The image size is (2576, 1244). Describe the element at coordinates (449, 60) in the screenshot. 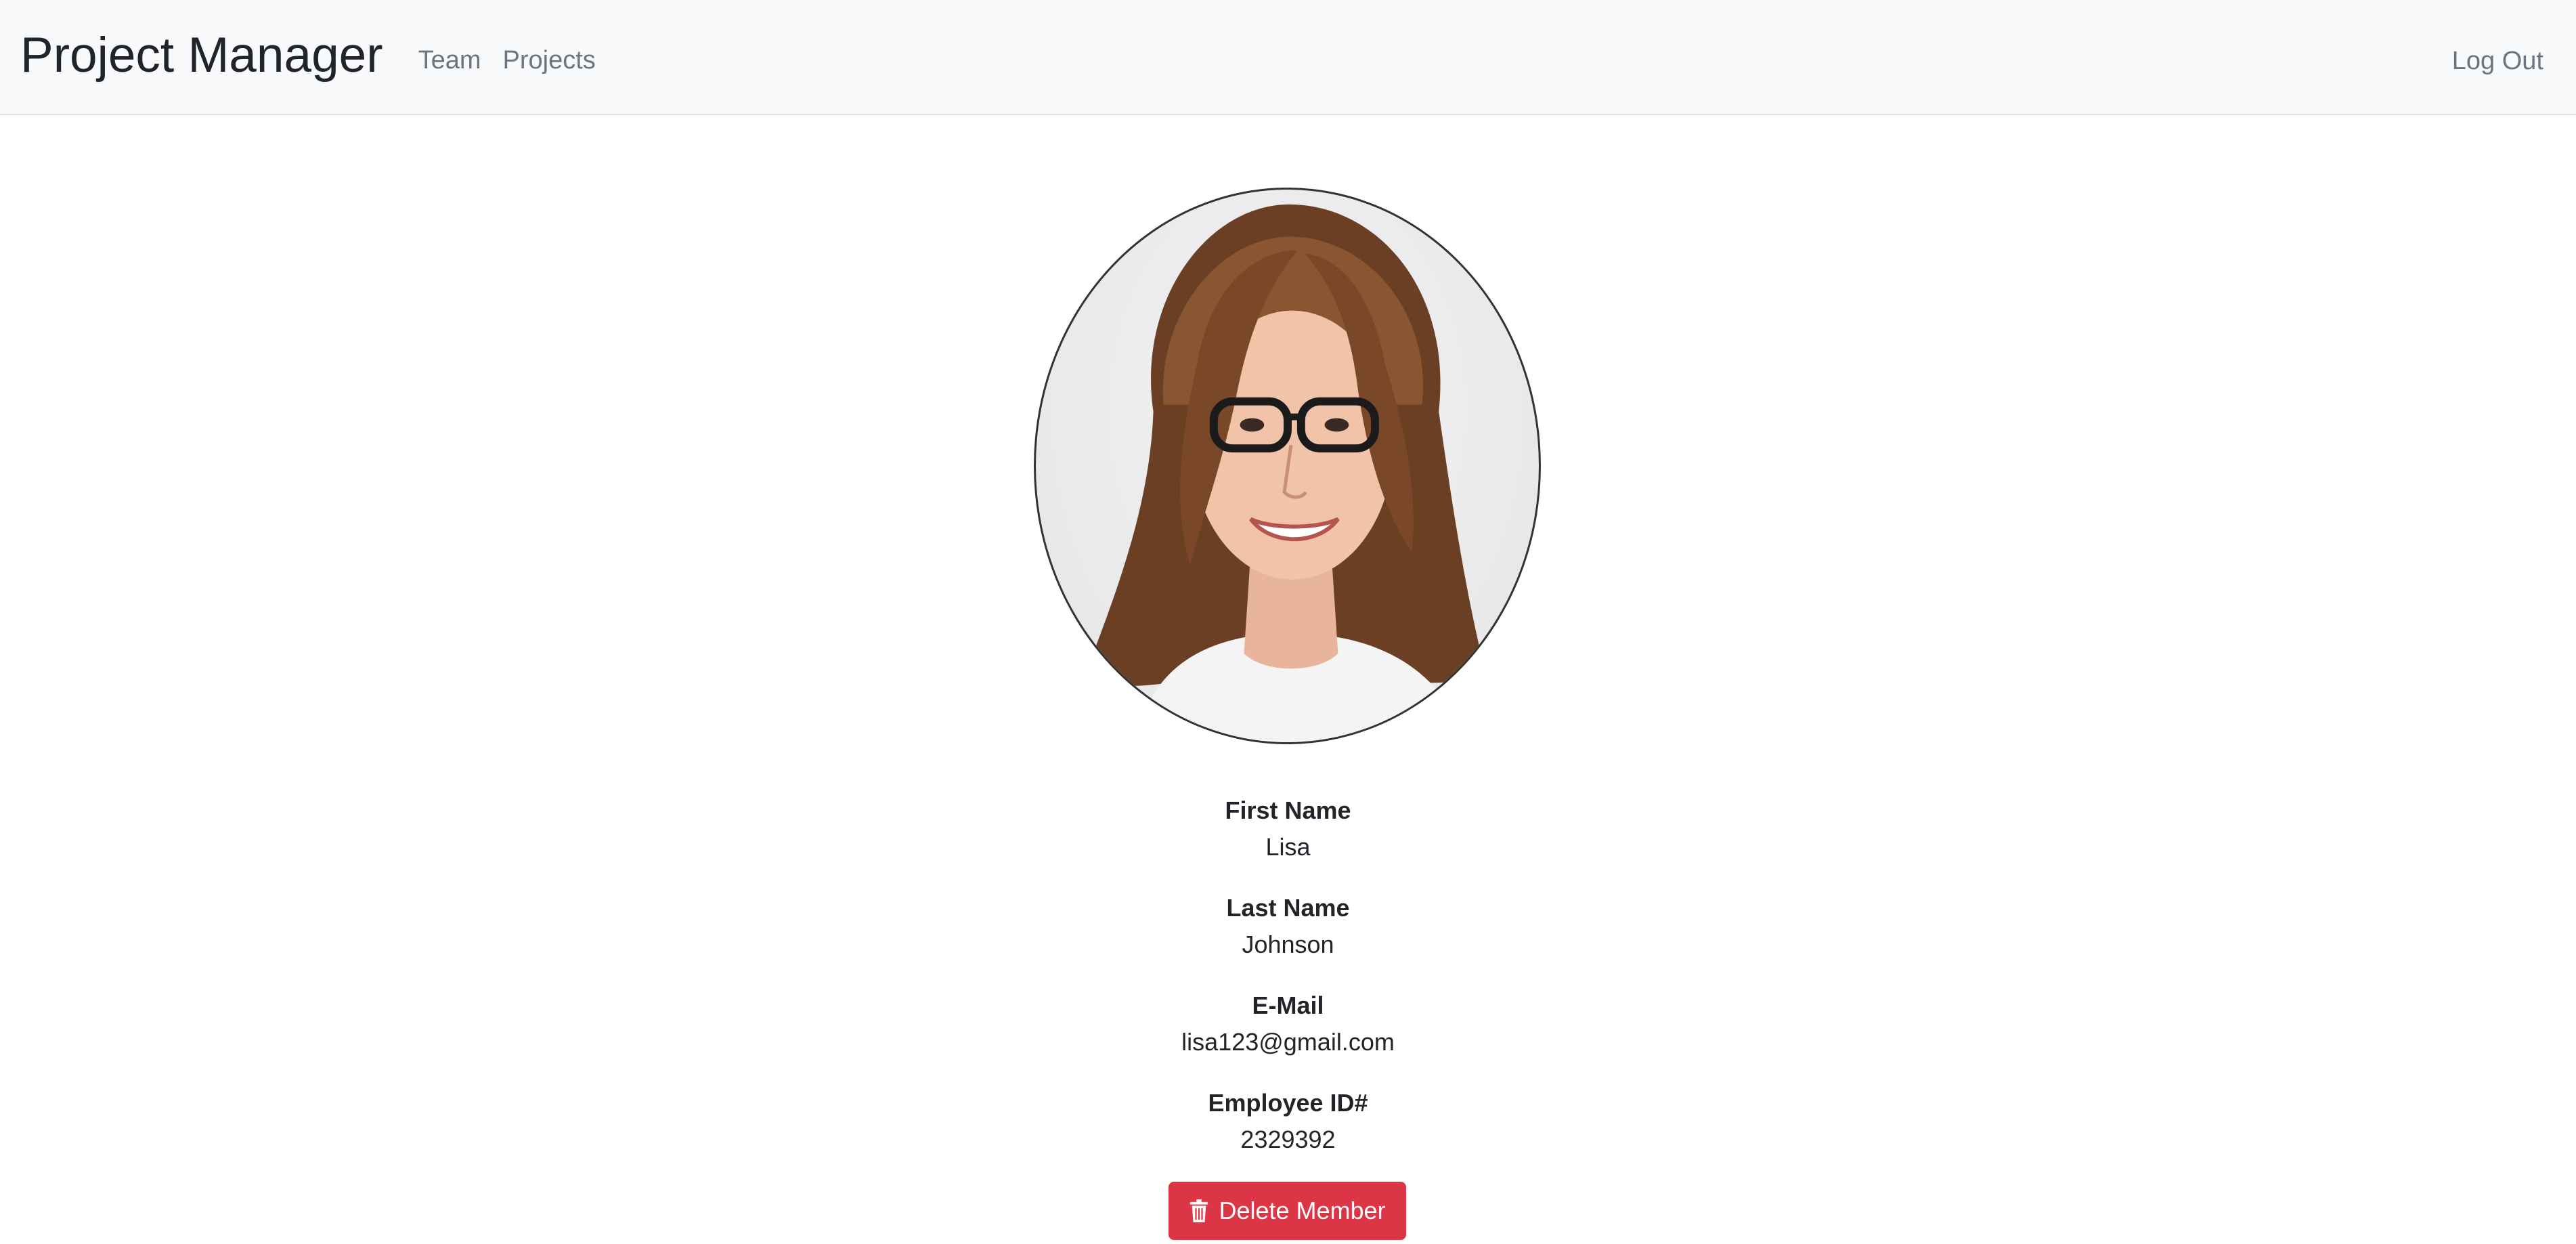

I see `nav-link-team: Team` at that location.